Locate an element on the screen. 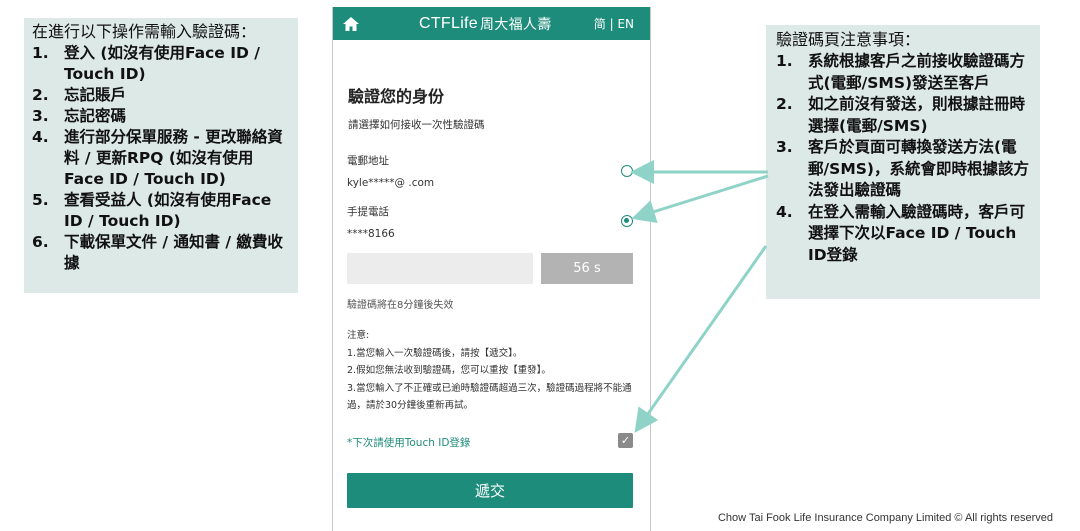 This screenshot has height=531, width=1080. email-radio is located at coordinates (627, 171).